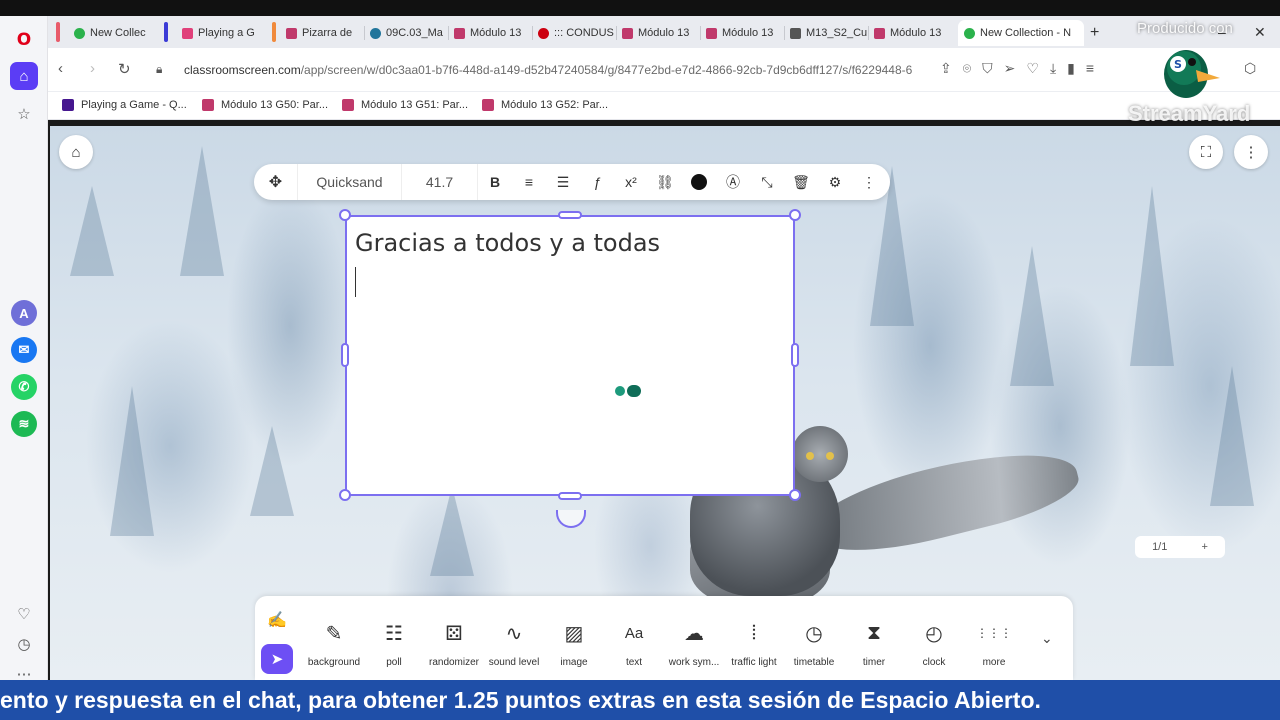 The width and height of the screenshot is (1280, 720). Describe the element at coordinates (60, 68) in the screenshot. I see `back-icon: ‹` at that location.